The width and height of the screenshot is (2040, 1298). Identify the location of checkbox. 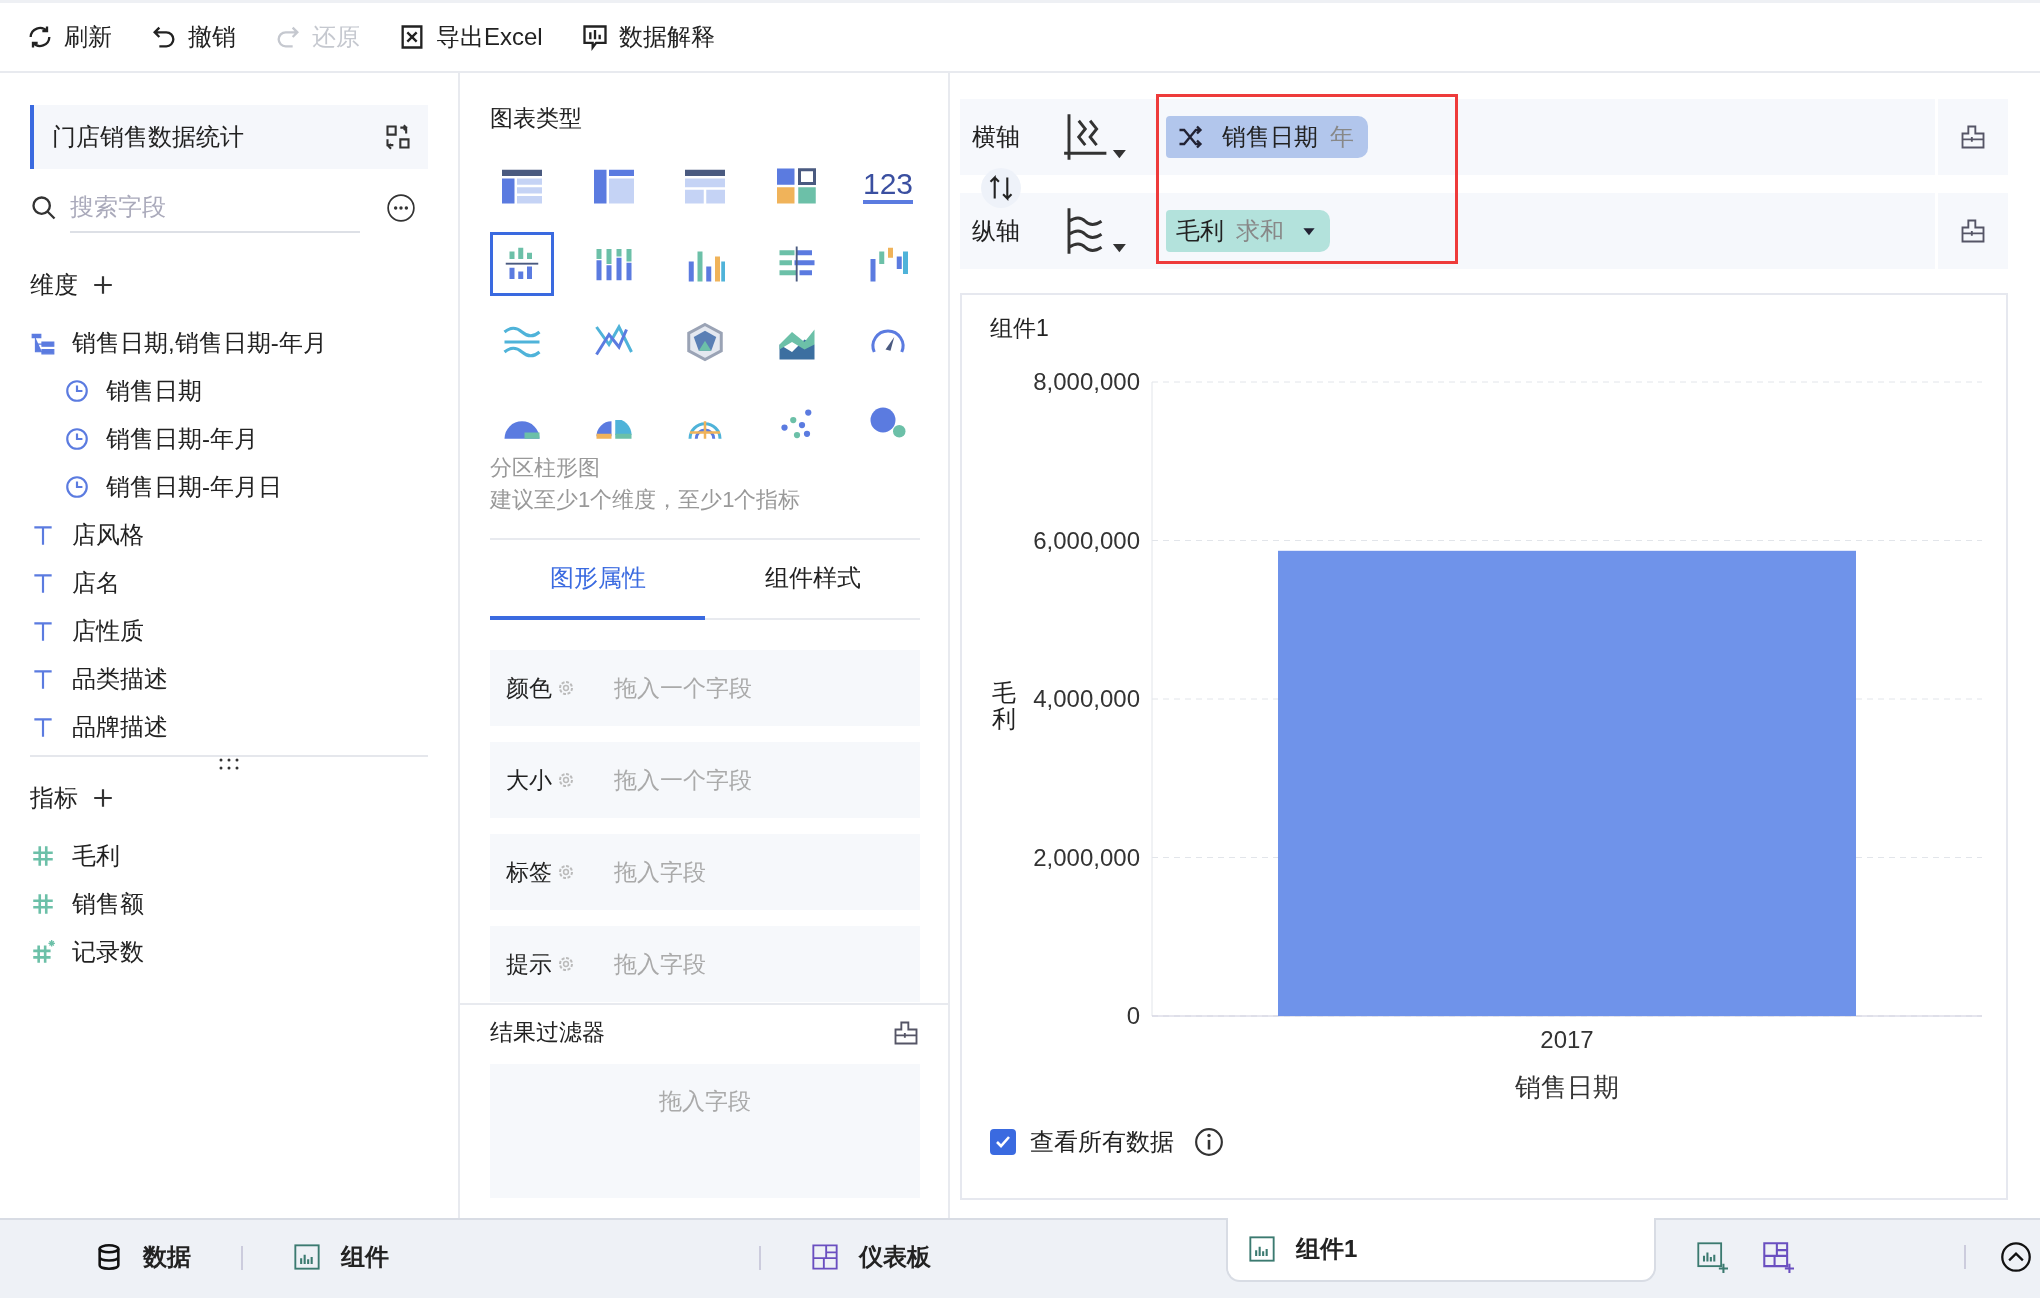
(1003, 1142).